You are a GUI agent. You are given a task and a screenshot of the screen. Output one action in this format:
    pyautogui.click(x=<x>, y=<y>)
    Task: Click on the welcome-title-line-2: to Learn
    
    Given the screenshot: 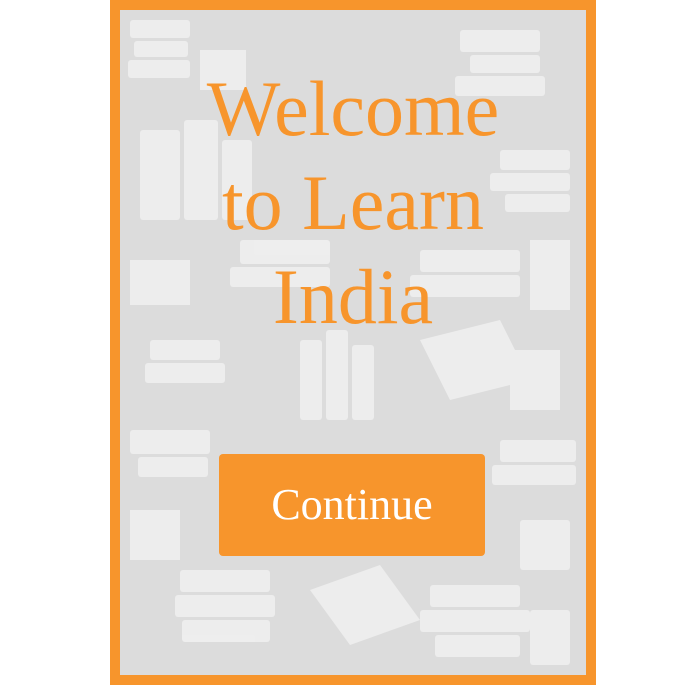 What is the action you would take?
    pyautogui.click(x=353, y=202)
    